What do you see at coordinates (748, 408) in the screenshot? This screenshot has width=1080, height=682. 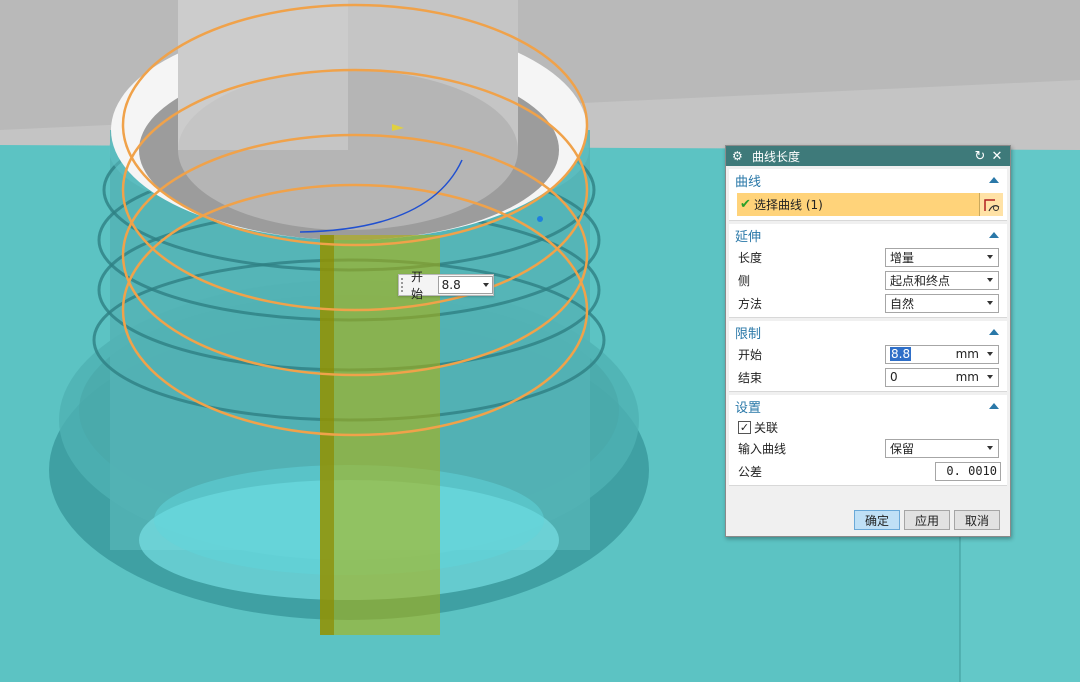 I see `section-settings-title: 设置` at bounding box center [748, 408].